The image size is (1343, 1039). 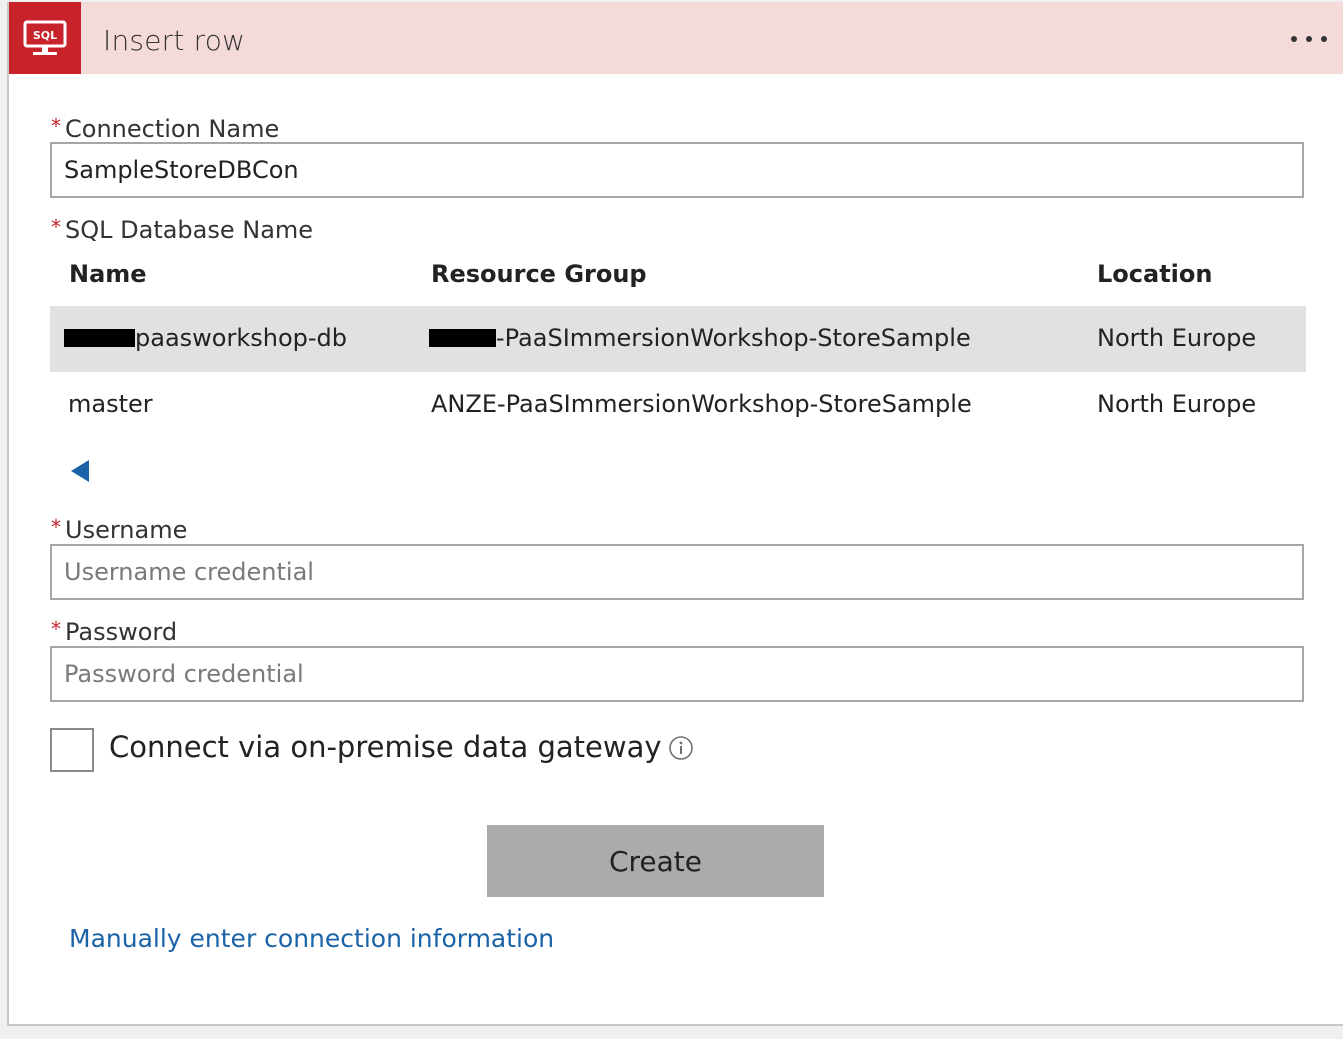 What do you see at coordinates (110, 404) in the screenshot?
I see `database-name-cell: master` at bounding box center [110, 404].